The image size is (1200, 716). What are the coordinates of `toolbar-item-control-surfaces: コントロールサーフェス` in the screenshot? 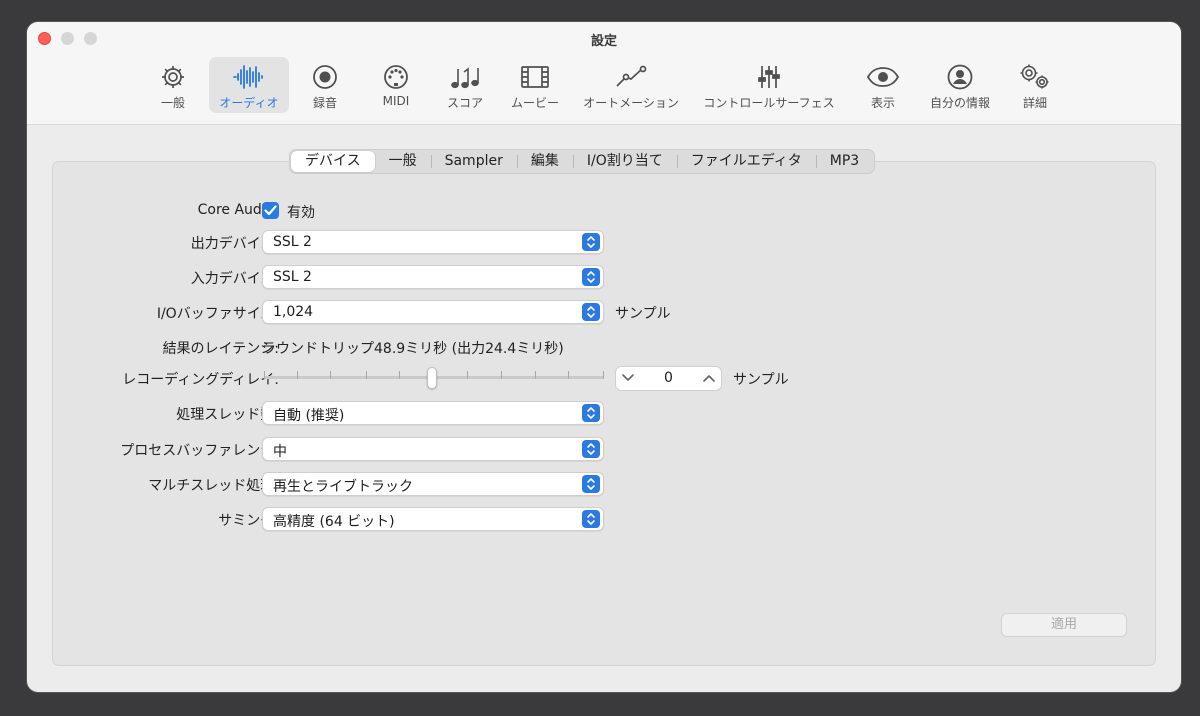 It's located at (769, 85).